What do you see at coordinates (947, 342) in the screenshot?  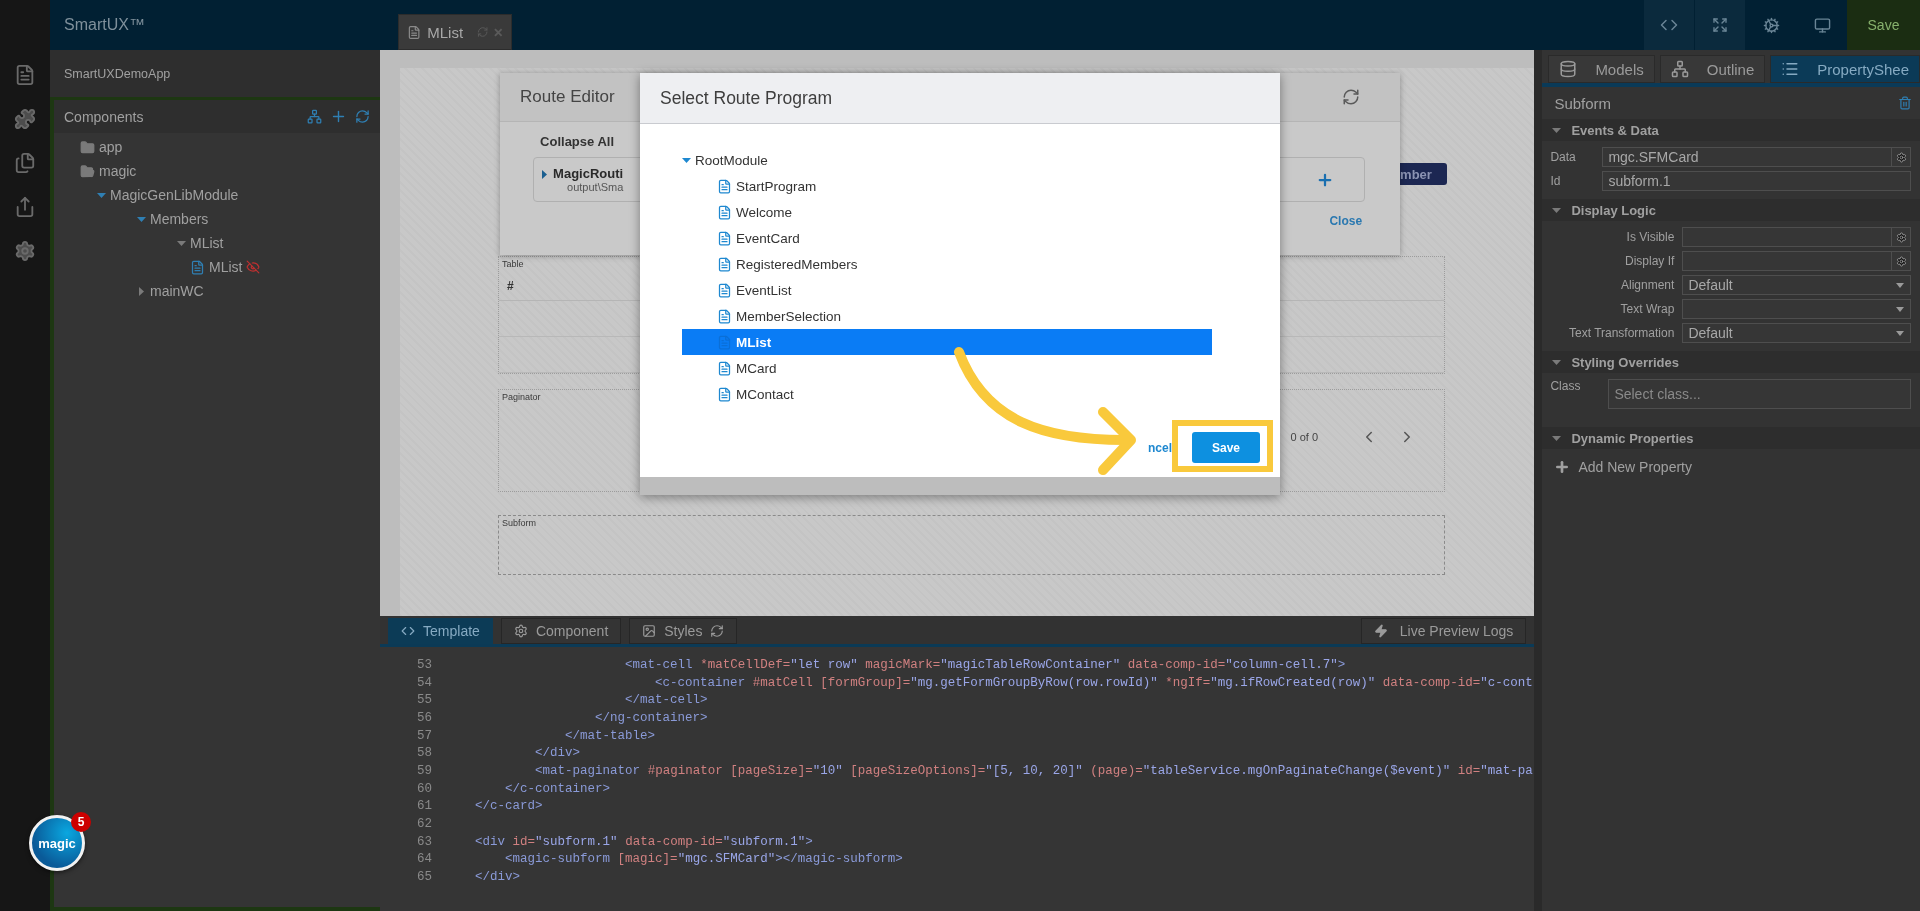 I see `program-row: MList` at bounding box center [947, 342].